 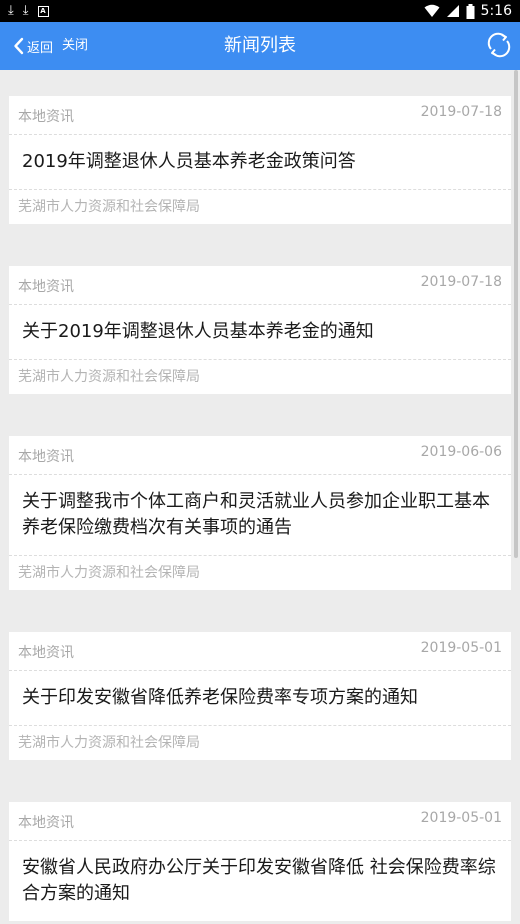 I want to click on news-date: 2019-06-06, so click(x=461, y=452).